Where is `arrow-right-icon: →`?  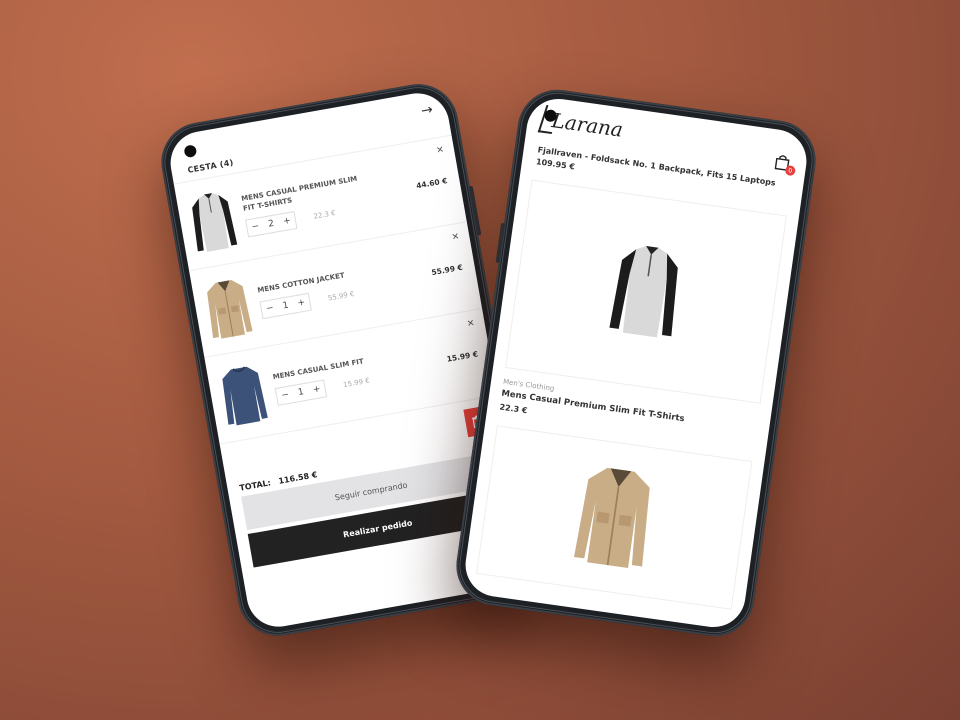
arrow-right-icon: → is located at coordinates (427, 111).